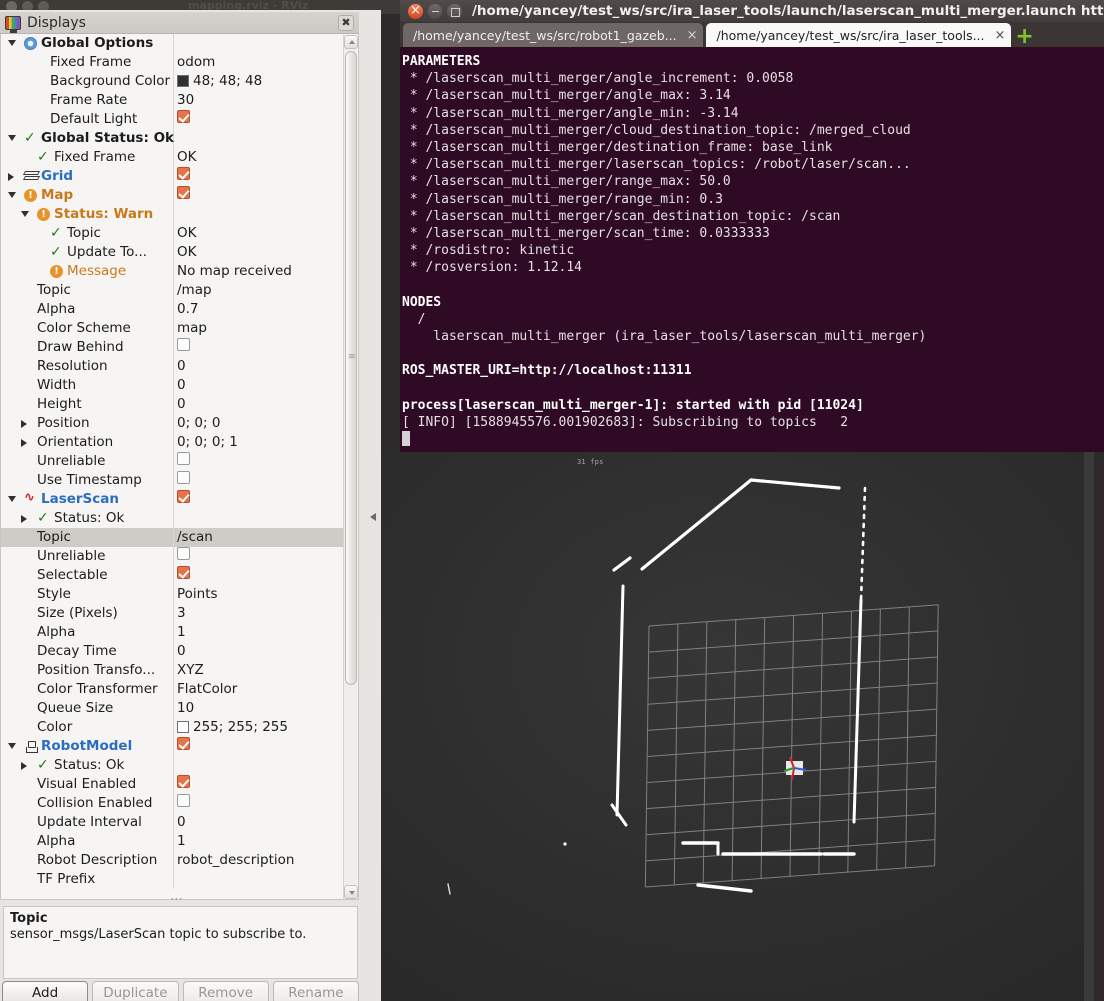 This screenshot has height=1001, width=1104. What do you see at coordinates (173, 803) in the screenshot?
I see `tree-row: Collision Enabled` at bounding box center [173, 803].